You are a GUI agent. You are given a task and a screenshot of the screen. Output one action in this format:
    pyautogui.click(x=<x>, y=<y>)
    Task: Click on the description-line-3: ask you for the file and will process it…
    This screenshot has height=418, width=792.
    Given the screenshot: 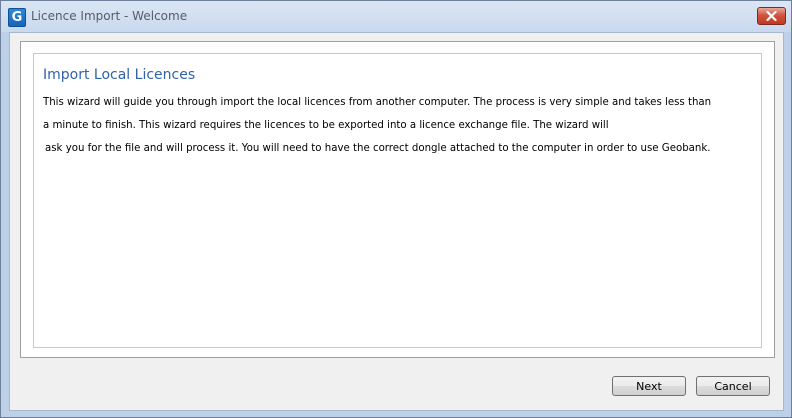 What is the action you would take?
    pyautogui.click(x=378, y=148)
    